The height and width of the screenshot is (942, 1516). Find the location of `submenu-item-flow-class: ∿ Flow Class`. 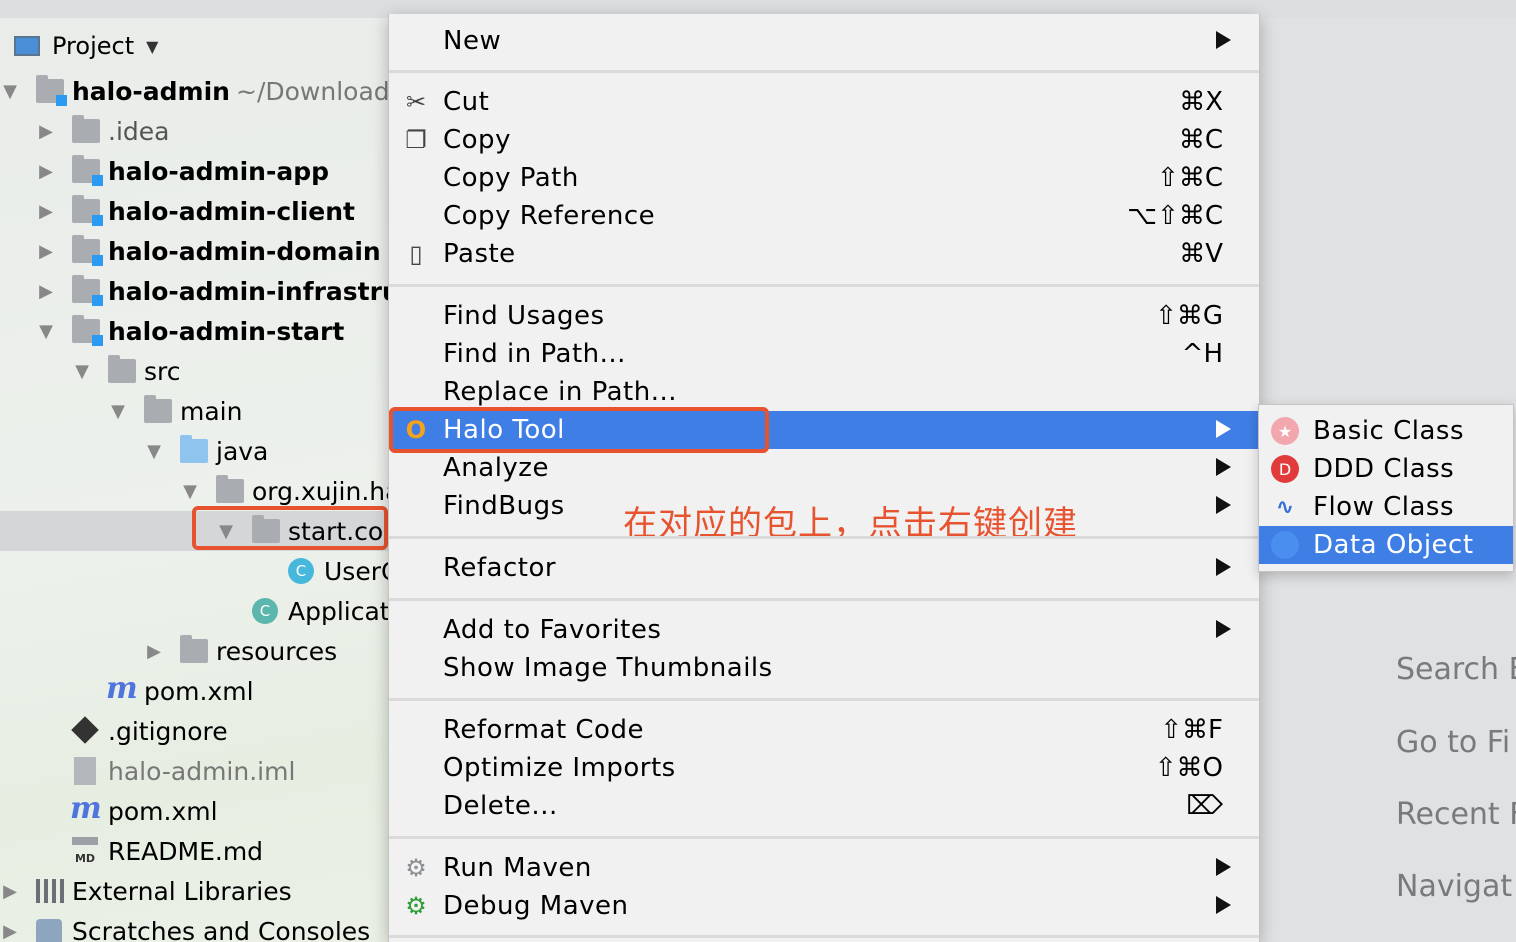

submenu-item-flow-class: ∿ Flow Class is located at coordinates (1386, 507).